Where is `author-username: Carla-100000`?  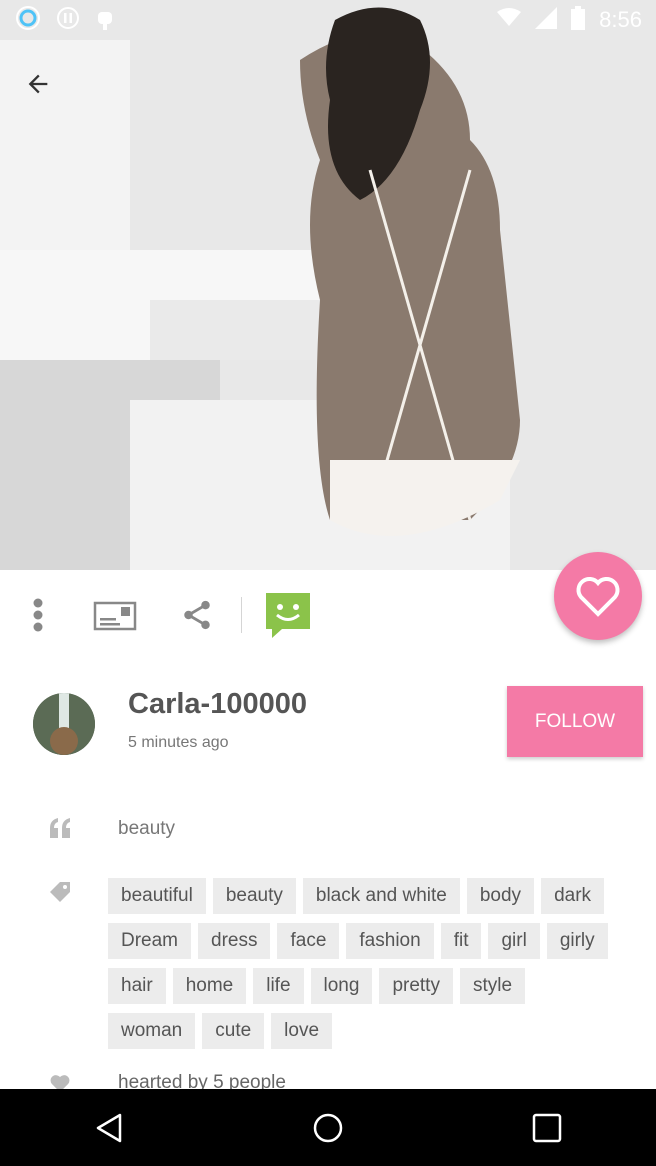
author-username: Carla-100000 is located at coordinates (217, 704).